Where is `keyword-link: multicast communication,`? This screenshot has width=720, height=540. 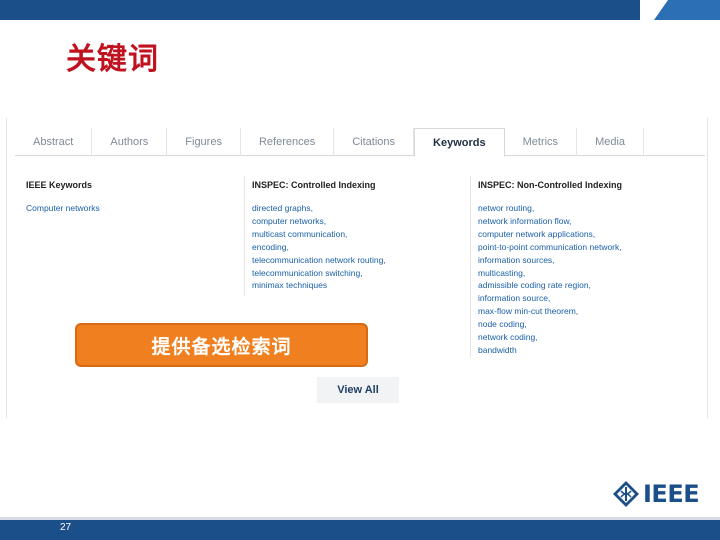
keyword-link: multicast communication, is located at coordinates (359, 234).